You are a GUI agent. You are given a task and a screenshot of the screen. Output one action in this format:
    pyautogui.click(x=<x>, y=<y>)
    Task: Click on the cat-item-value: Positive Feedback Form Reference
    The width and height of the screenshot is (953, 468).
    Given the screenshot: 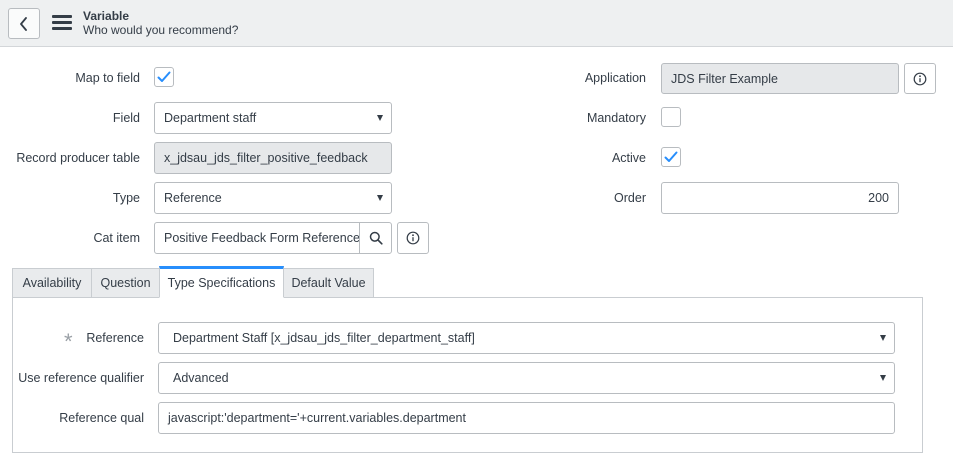 What is the action you would take?
    pyautogui.click(x=262, y=238)
    